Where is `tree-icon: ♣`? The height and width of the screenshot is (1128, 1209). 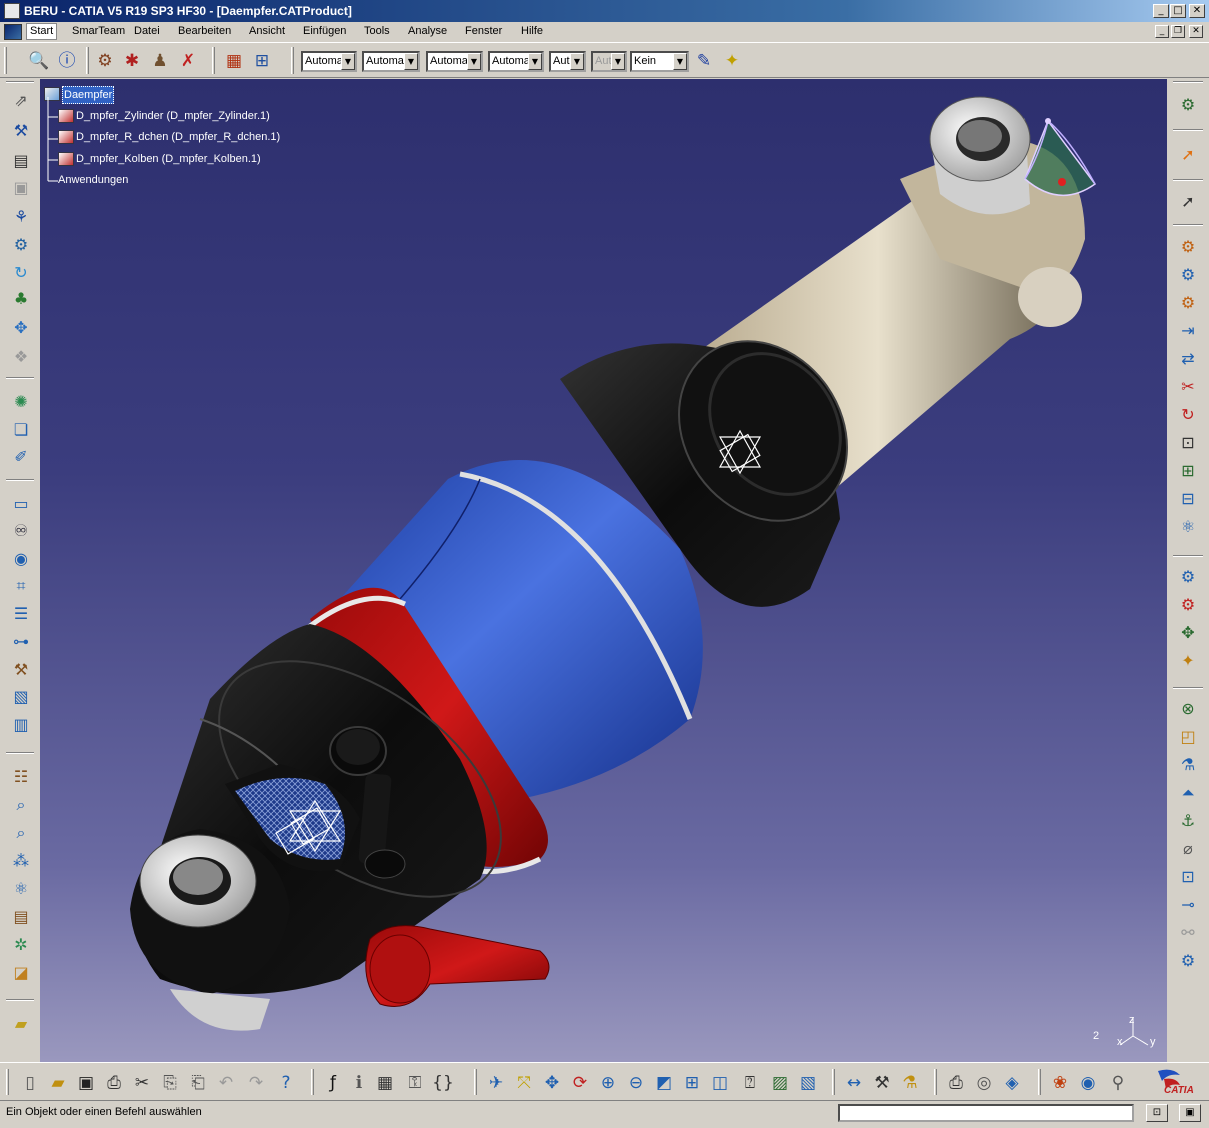 tree-icon: ♣ is located at coordinates (21, 299).